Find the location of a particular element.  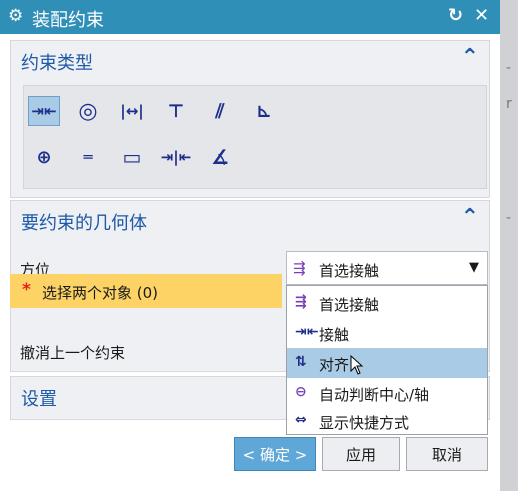

dropdown-item-label: 显示快捷方式 is located at coordinates (364, 423).